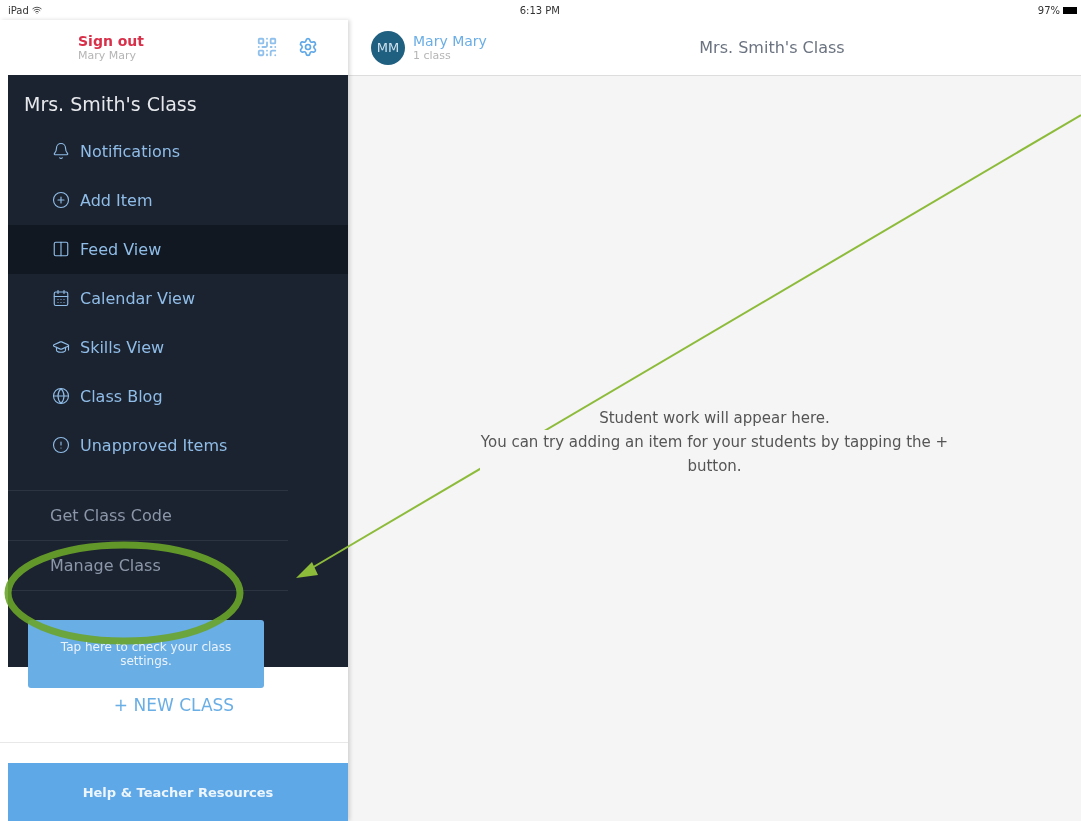 The width and height of the screenshot is (1081, 821). Describe the element at coordinates (61, 298) in the screenshot. I see `calendar-icon` at that location.